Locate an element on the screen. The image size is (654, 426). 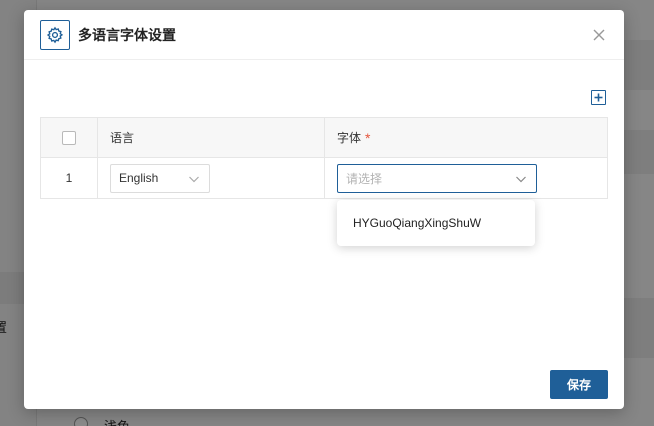
row-index-cell: 1 is located at coordinates (69, 178).